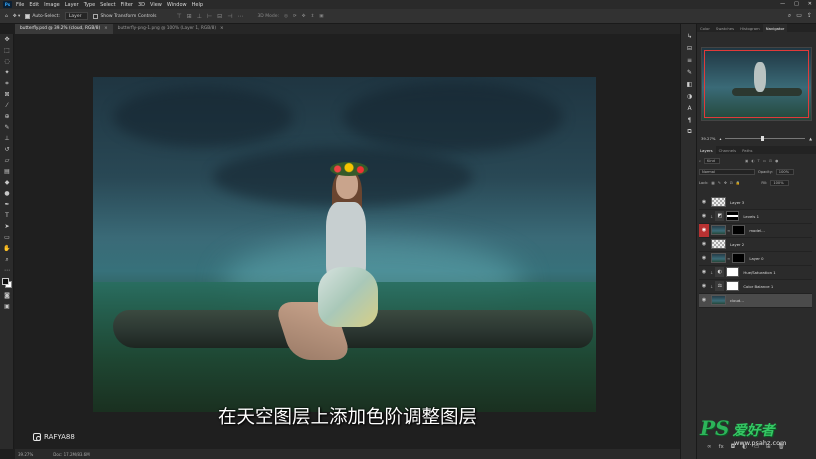 This screenshot has width=816, height=459. I want to click on brush-panel-icon: ✎, so click(689, 72).